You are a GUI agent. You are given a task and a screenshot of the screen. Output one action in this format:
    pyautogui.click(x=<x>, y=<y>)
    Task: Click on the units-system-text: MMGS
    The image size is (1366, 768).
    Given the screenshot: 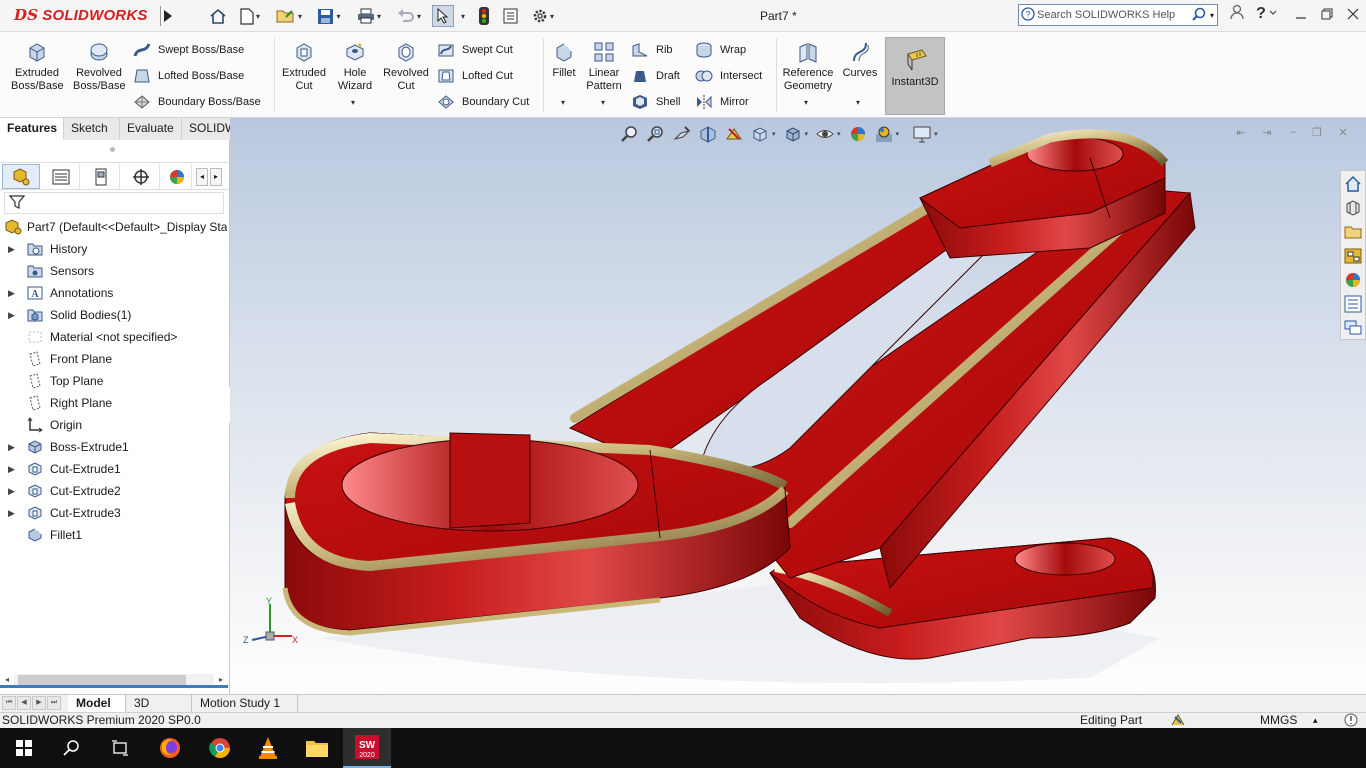 What is the action you would take?
    pyautogui.click(x=1278, y=720)
    